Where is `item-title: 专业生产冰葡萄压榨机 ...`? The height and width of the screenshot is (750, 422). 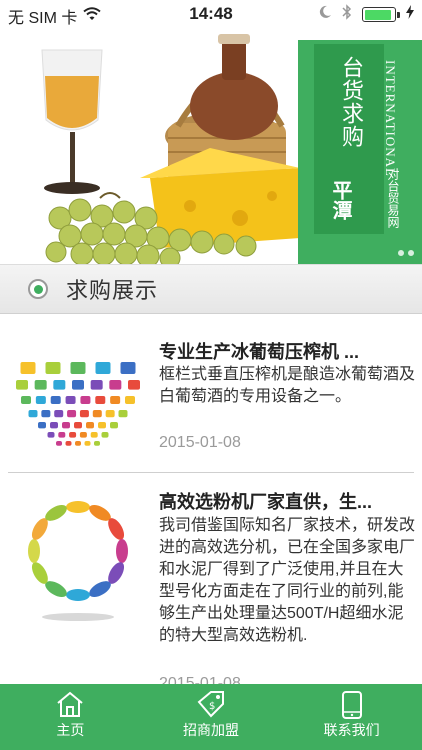
item-title: 专业生产冰葡萄压榨机 ... is located at coordinates (288, 351).